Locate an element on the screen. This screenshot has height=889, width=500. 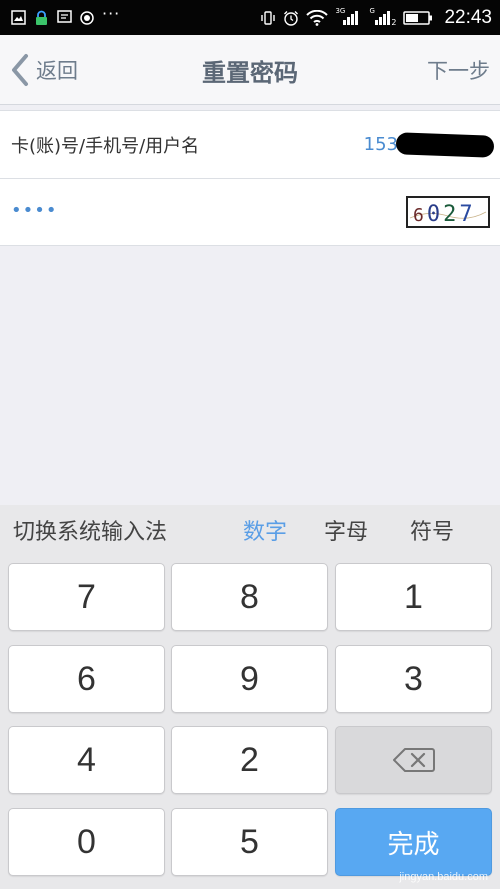
clock: 22:43 is located at coordinates (468, 17).